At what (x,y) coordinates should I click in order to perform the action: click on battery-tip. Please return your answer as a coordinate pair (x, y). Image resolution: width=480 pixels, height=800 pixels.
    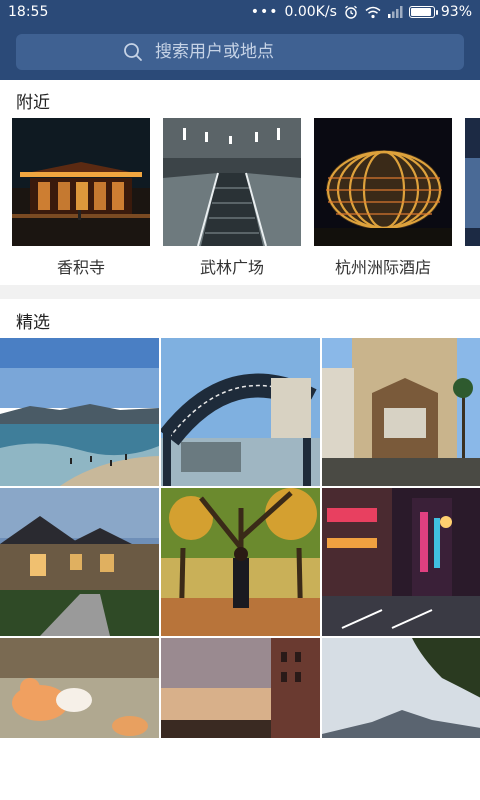
    Looking at the image, I should click on (436, 12).